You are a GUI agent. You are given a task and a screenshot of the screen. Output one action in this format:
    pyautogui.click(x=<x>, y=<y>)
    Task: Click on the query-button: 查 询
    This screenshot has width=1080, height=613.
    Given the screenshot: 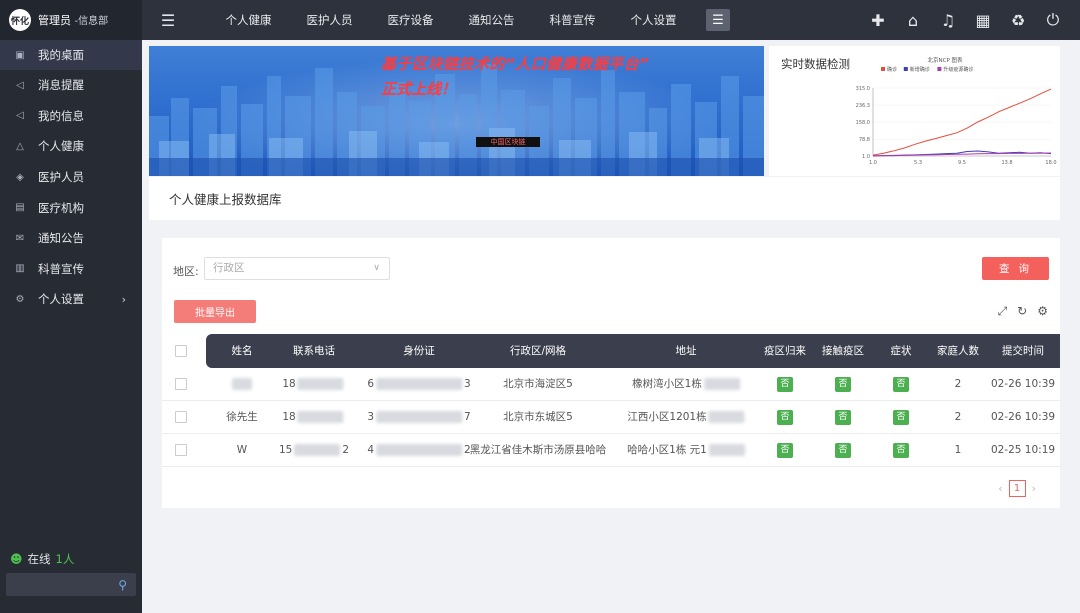 What is the action you would take?
    pyautogui.click(x=1015, y=268)
    